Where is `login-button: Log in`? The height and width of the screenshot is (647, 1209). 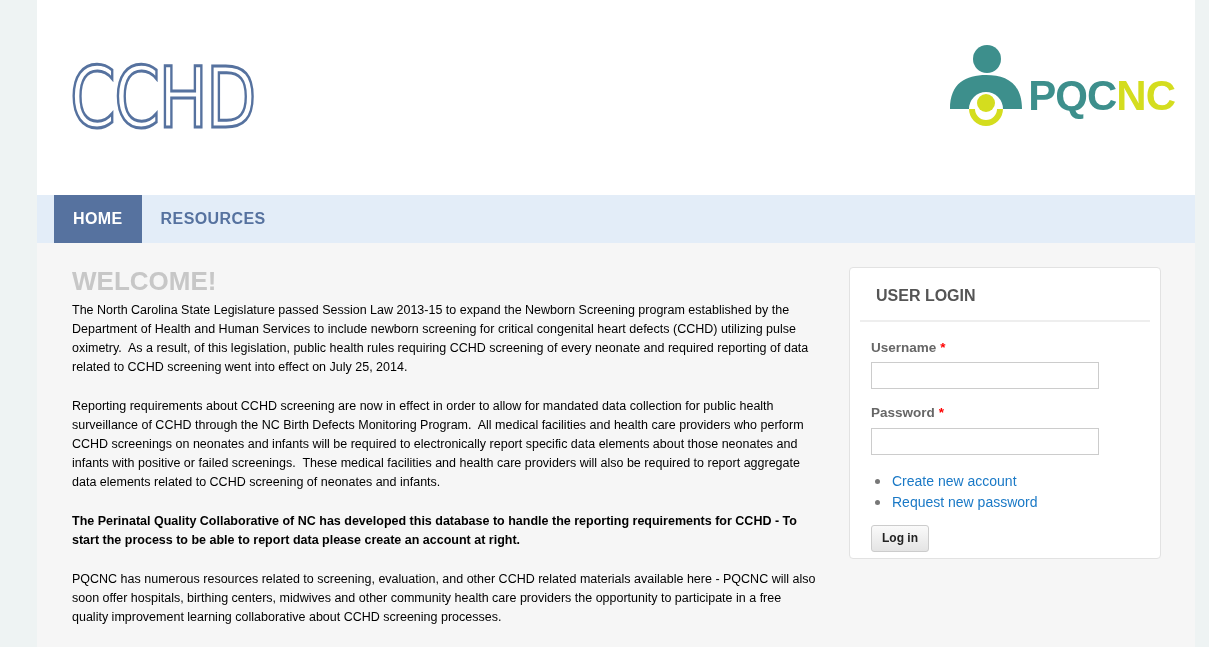 login-button: Log in is located at coordinates (900, 538).